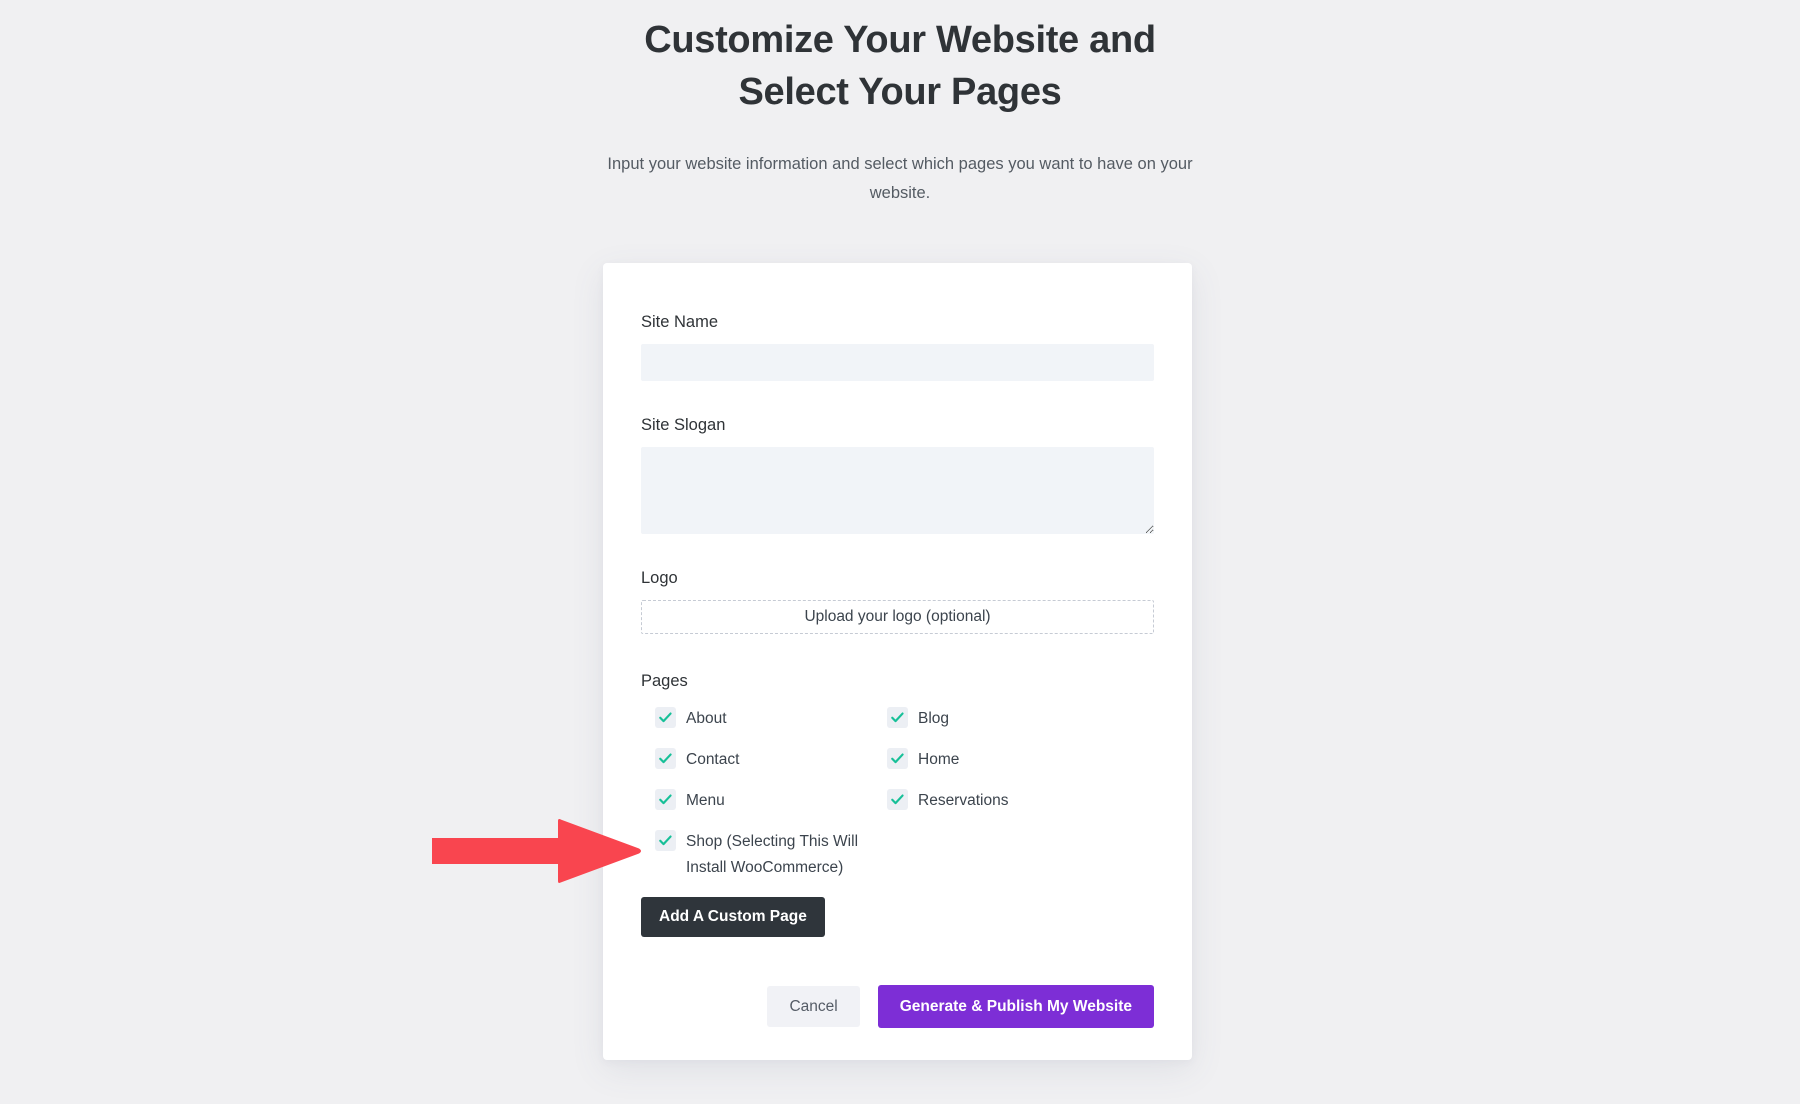  Describe the element at coordinates (897, 490) in the screenshot. I see `site-slogan-textarea` at that location.